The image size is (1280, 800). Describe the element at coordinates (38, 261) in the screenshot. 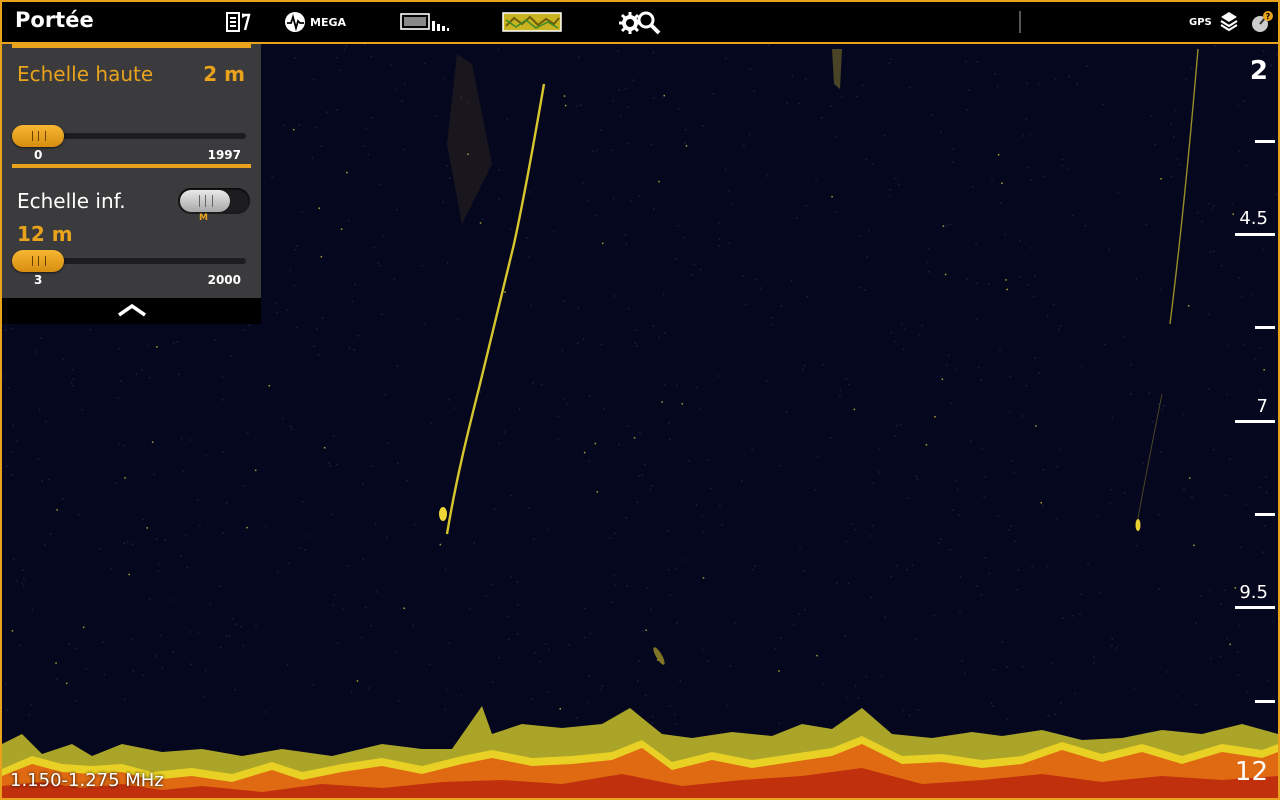

I see `lower-range-slider-knob` at that location.